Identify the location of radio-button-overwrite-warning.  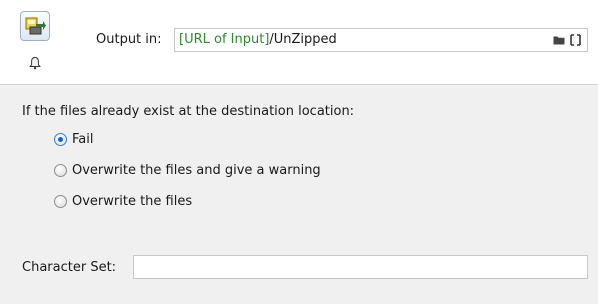
(60, 170).